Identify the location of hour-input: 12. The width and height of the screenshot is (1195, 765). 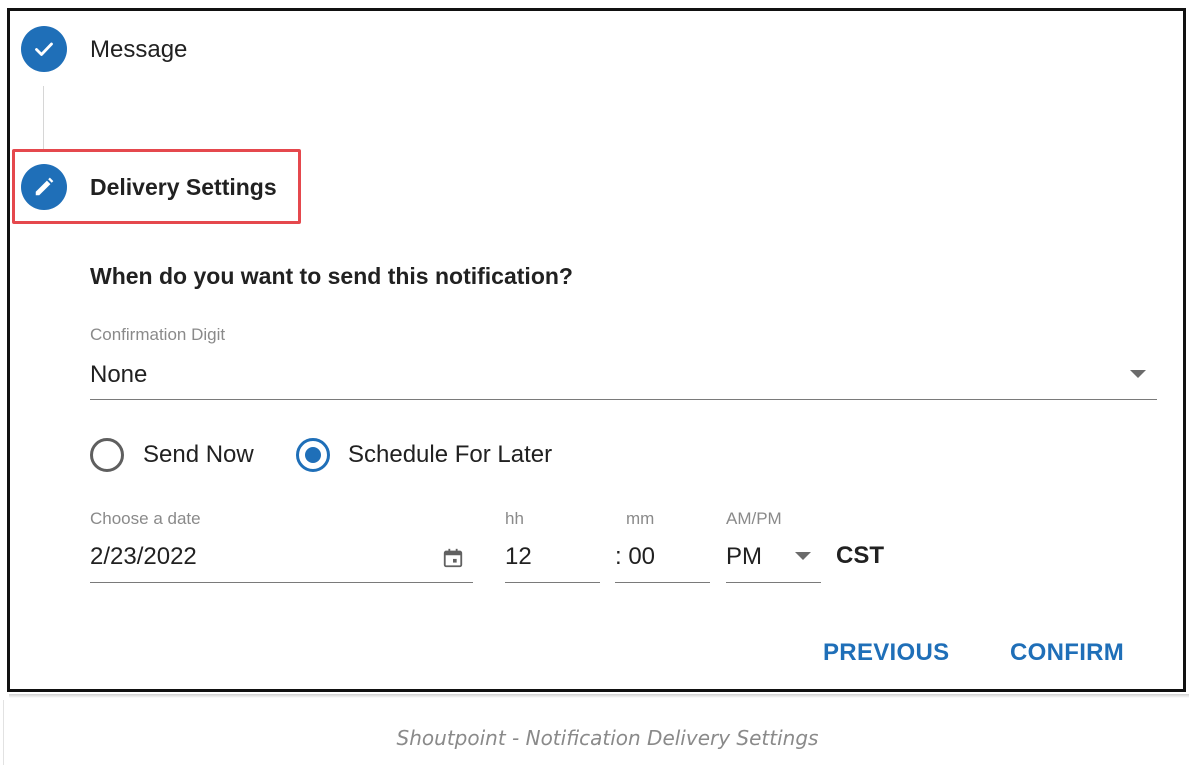
(518, 557).